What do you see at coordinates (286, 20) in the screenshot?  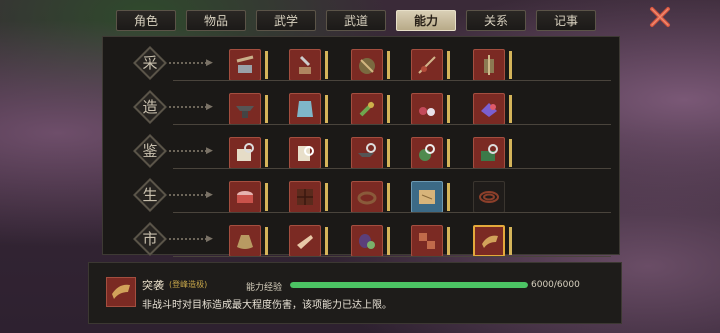 I see `tab-martial-arts: 武学` at bounding box center [286, 20].